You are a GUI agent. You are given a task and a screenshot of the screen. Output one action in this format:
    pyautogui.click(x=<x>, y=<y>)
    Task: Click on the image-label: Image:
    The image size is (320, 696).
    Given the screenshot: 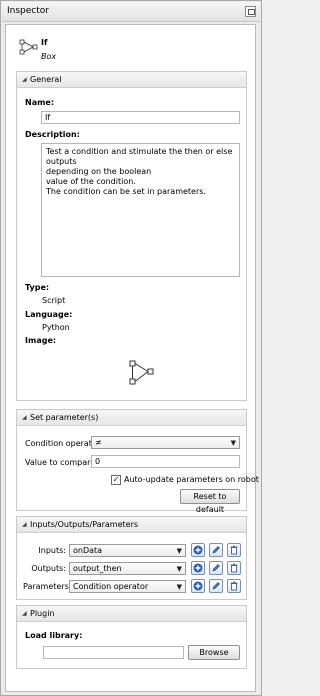 What is the action you would take?
    pyautogui.click(x=41, y=340)
    